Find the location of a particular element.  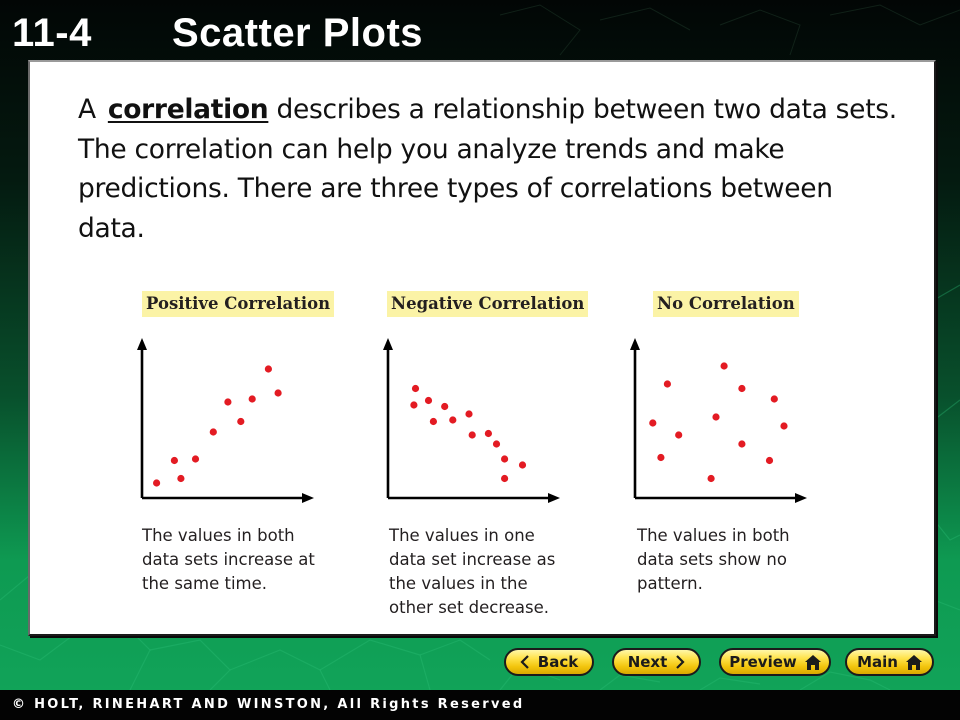

chevron-left-icon is located at coordinates (525, 662).